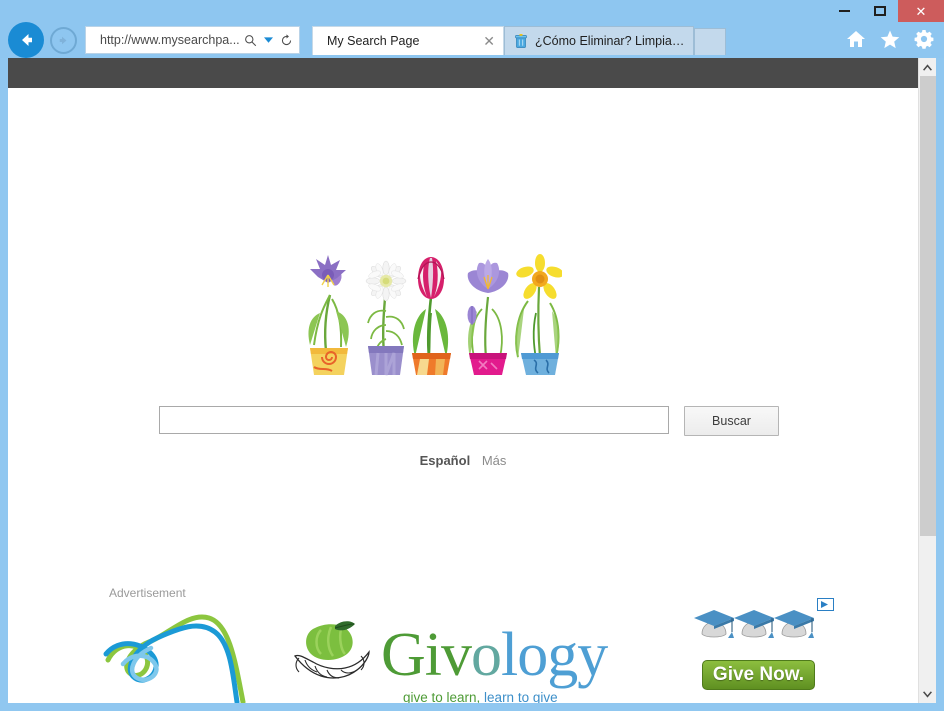 The height and width of the screenshot is (711, 944). I want to click on give-now-ad: Give Now., so click(763, 650).